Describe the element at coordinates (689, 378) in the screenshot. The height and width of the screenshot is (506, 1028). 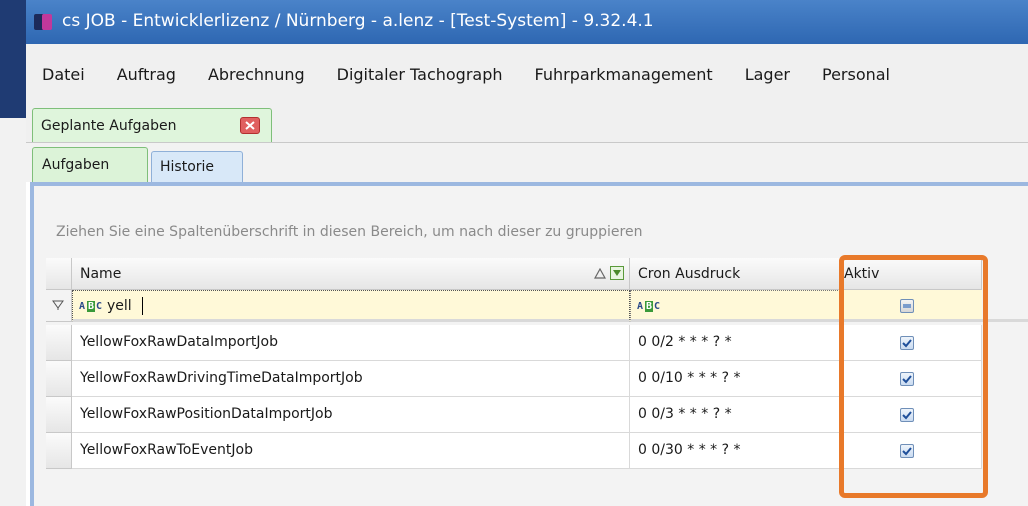
I see `cell-cron: 0 0/10 * * * ? *` at that location.